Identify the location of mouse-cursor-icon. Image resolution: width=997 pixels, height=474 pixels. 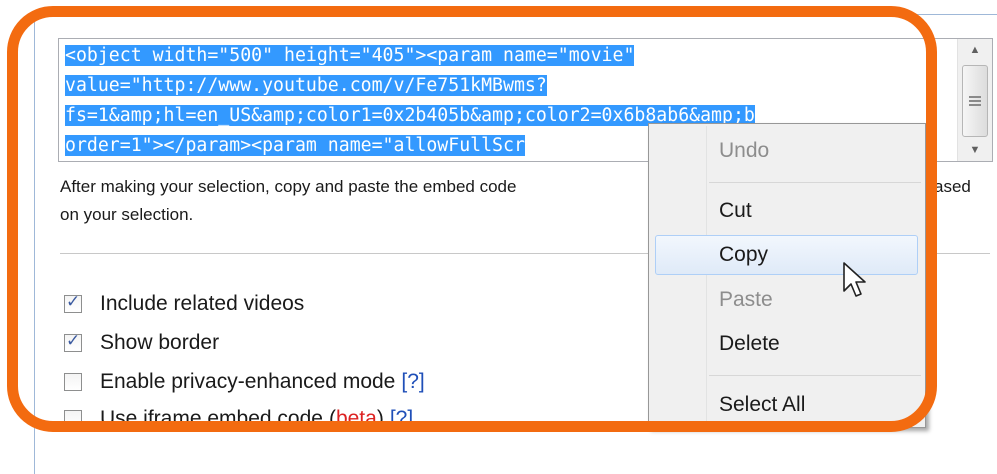
(854, 279).